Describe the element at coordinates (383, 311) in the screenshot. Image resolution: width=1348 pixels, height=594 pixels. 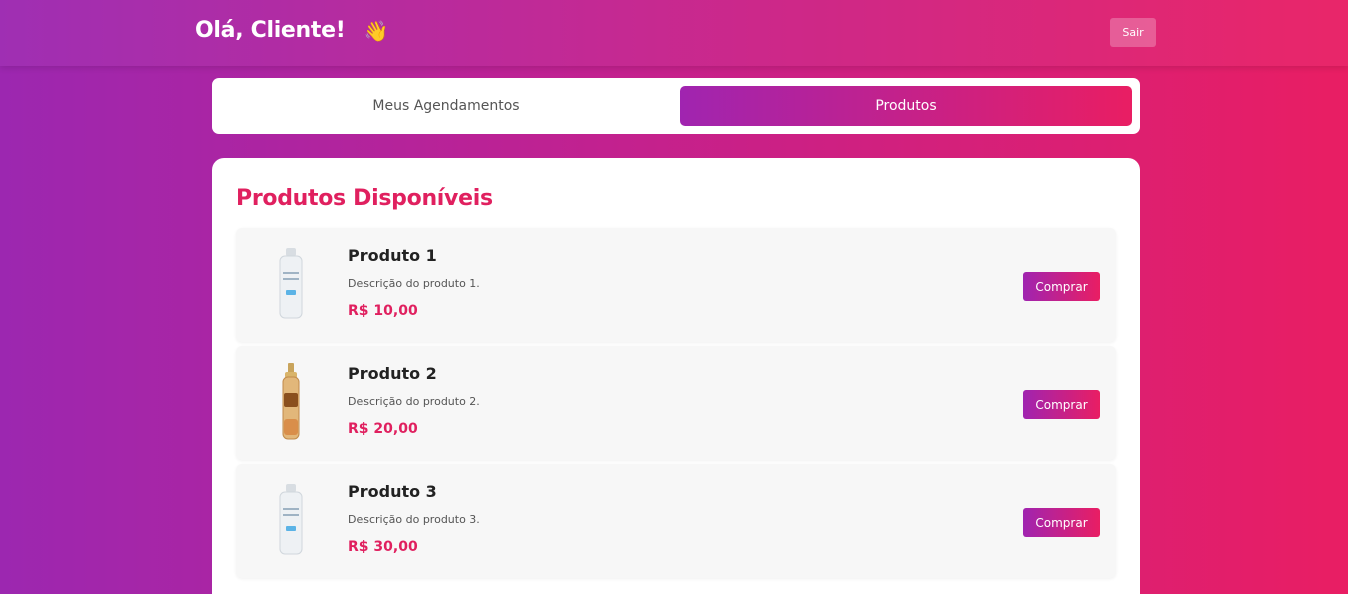
I see `product-price: R$ 10,00` at that location.